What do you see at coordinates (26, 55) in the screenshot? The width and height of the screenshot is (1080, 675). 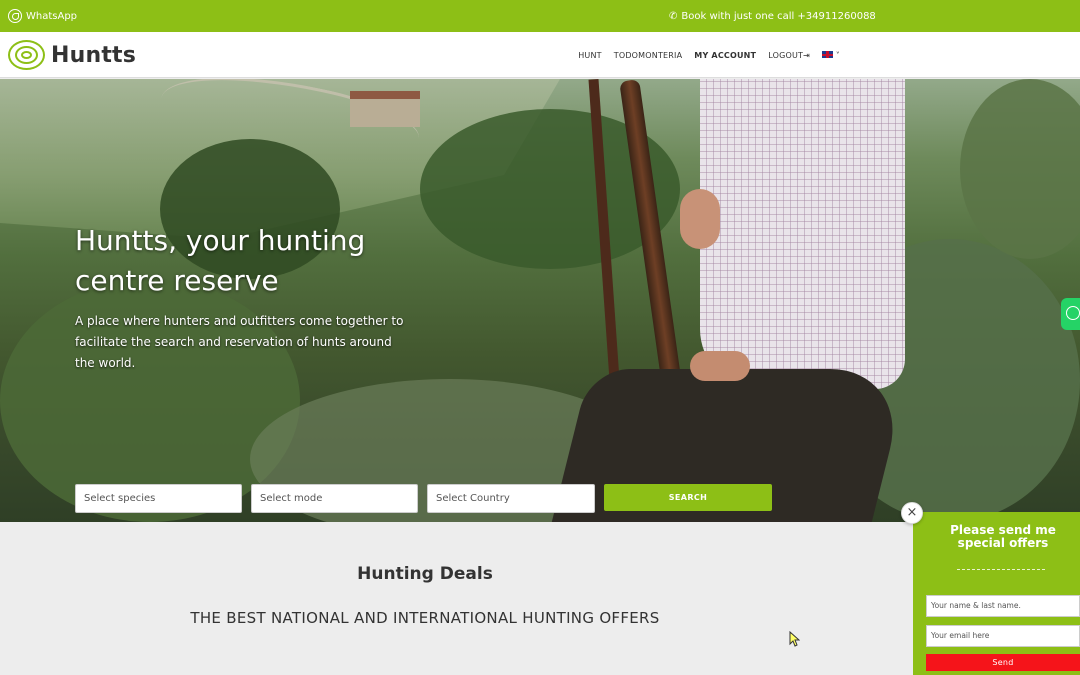 I see `logo-rings-icon` at bounding box center [26, 55].